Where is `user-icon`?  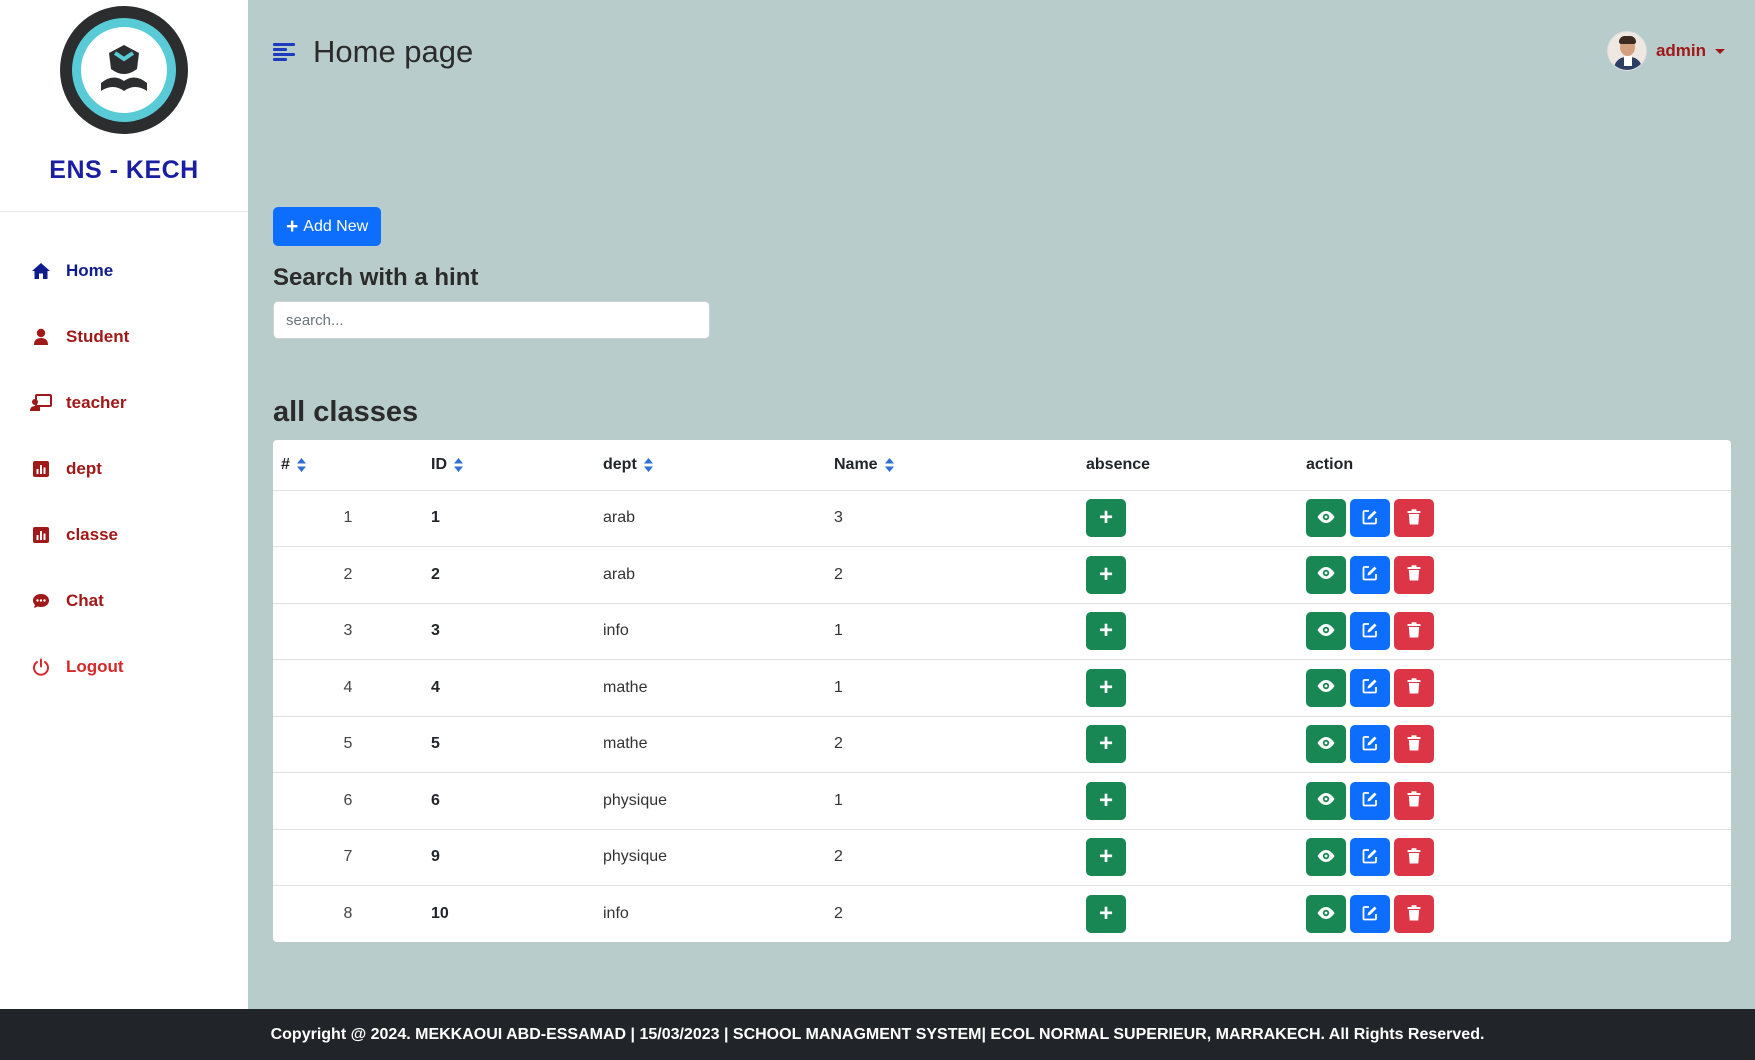 user-icon is located at coordinates (41, 337).